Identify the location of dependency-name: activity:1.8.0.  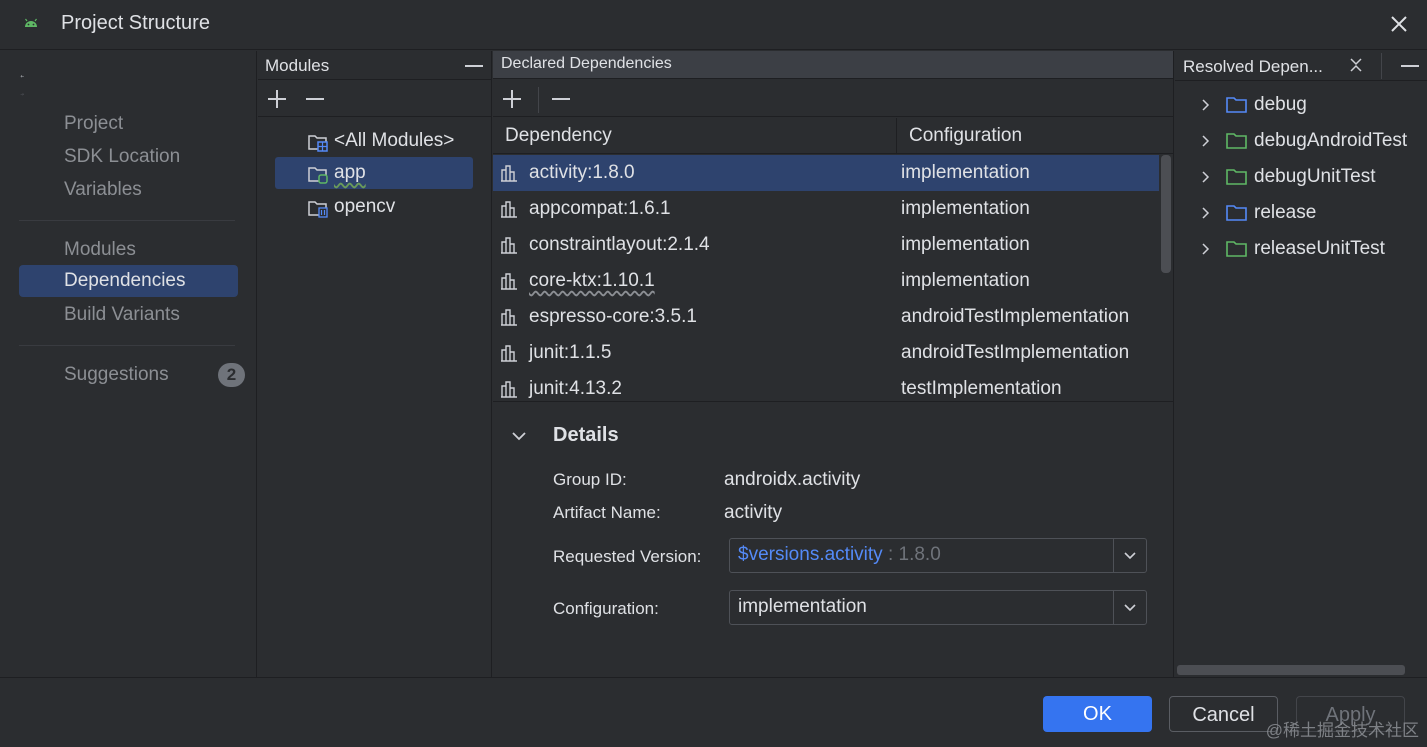
(582, 172).